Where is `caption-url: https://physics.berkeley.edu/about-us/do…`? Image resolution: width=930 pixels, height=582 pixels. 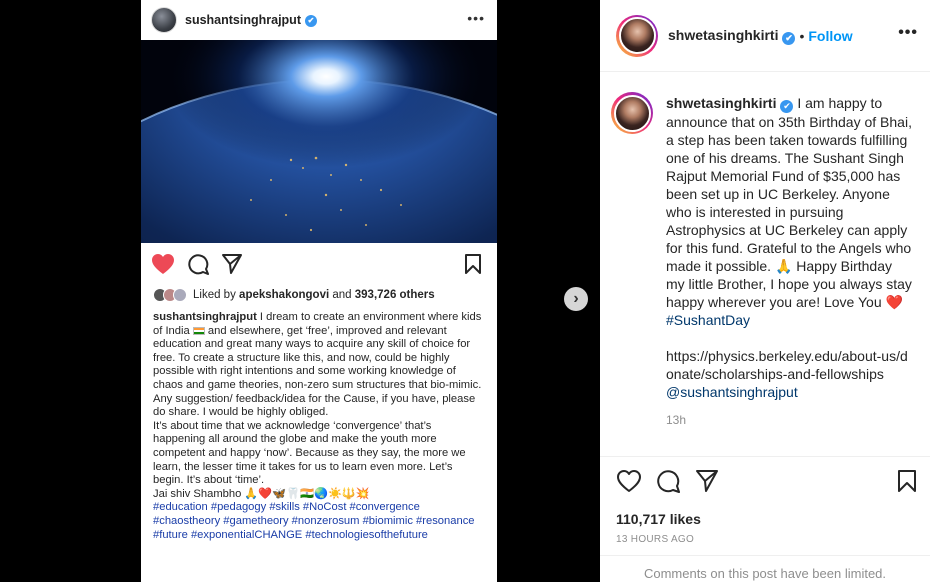 caption-url: https://physics.berkeley.edu/about-us/do… is located at coordinates (787, 365).